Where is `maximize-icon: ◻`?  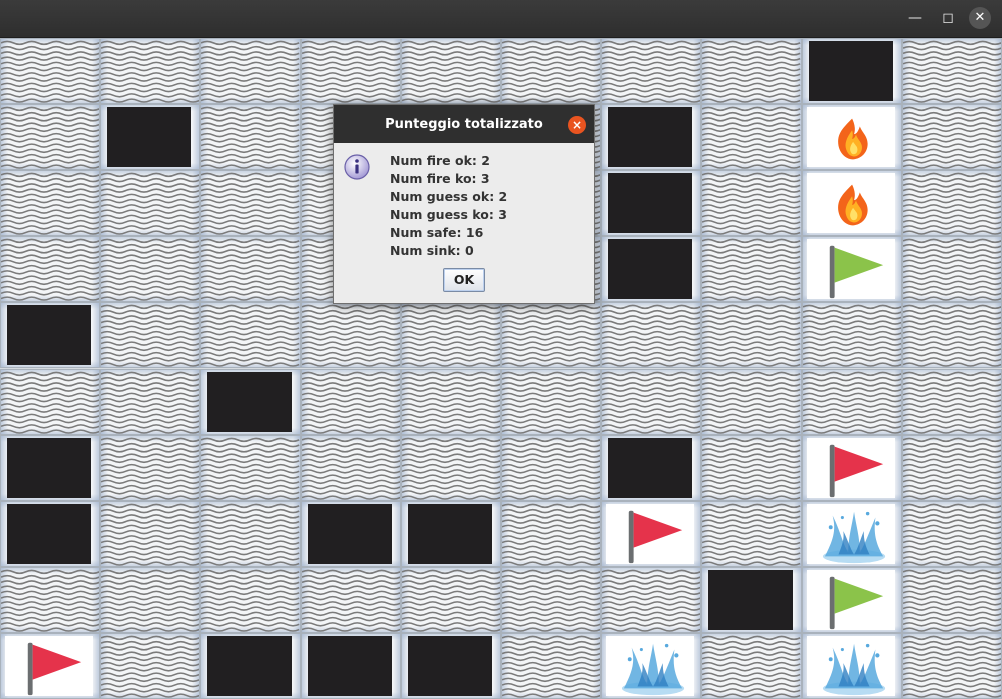
maximize-icon: ◻ is located at coordinates (948, 18).